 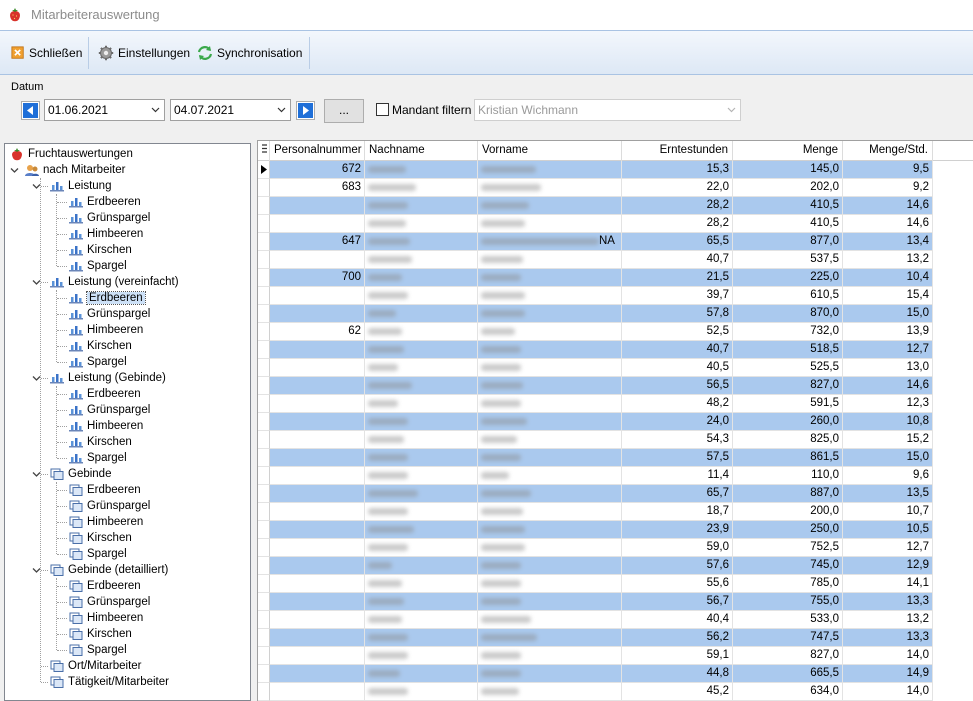 What do you see at coordinates (677, 368) in the screenshot?
I see `cell-erntestunden: 40,5` at bounding box center [677, 368].